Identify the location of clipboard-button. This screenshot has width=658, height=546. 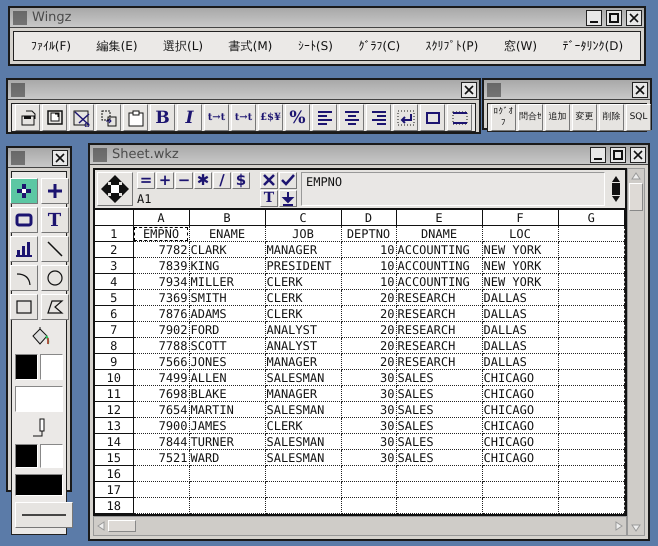
(135, 117).